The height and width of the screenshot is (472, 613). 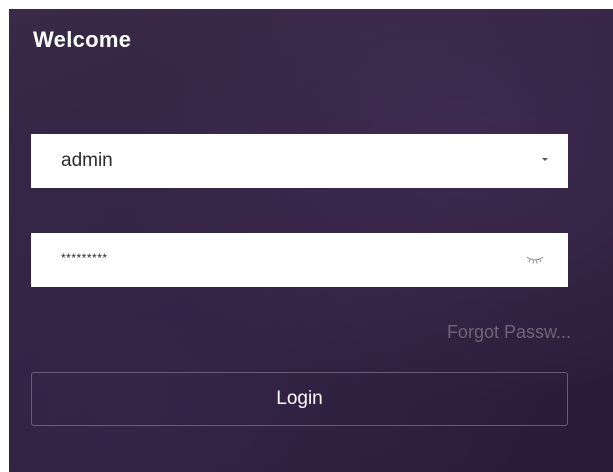 I want to click on chevron-down-icon, so click(x=545, y=159).